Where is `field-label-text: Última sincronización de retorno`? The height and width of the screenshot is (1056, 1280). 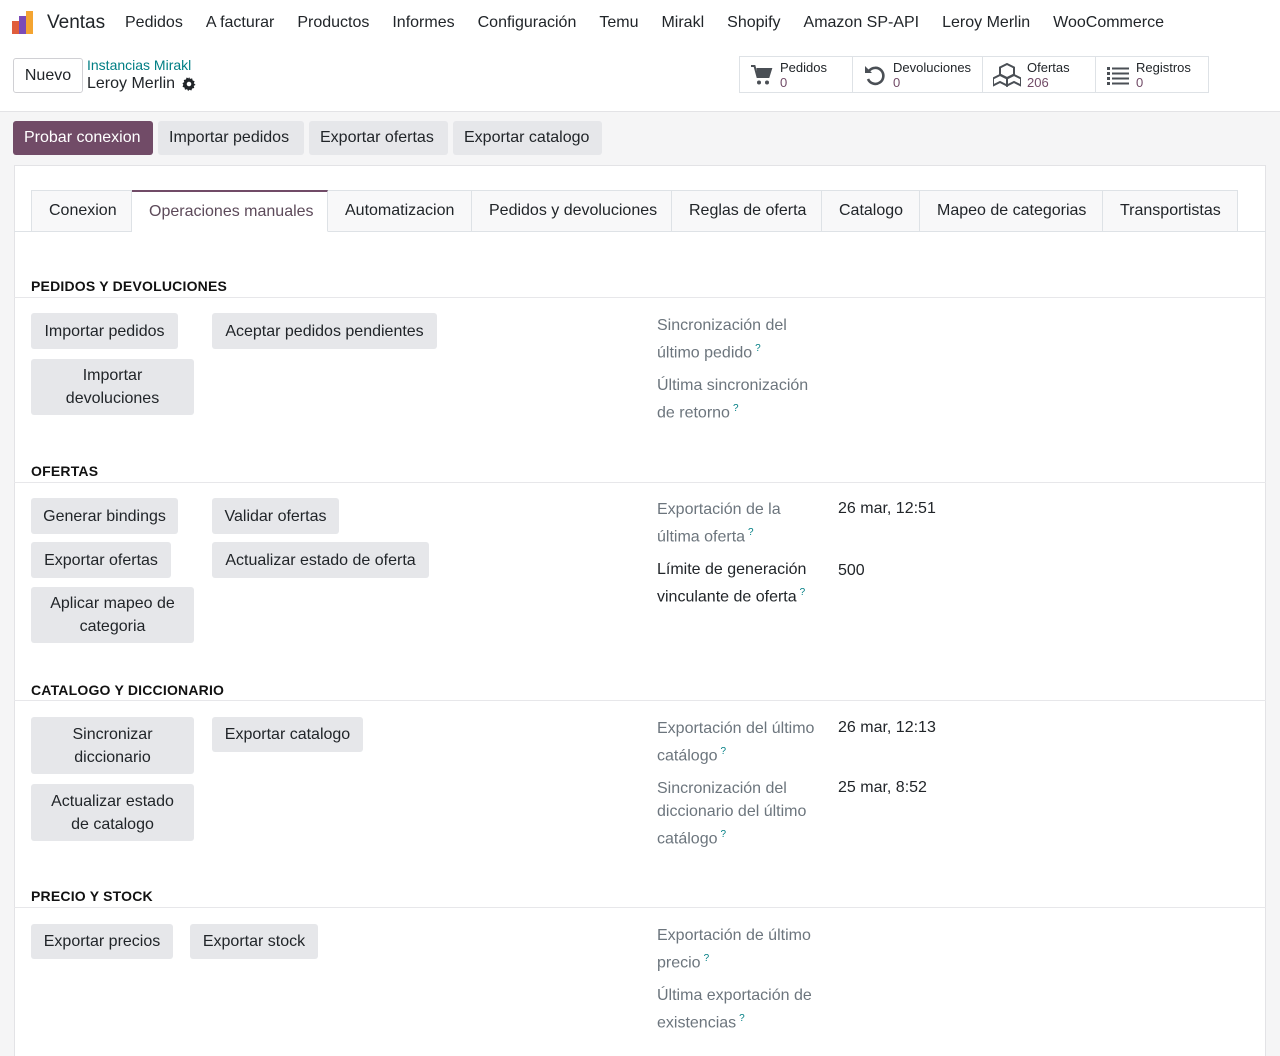
field-label-text: Última sincronización de retorno is located at coordinates (733, 399).